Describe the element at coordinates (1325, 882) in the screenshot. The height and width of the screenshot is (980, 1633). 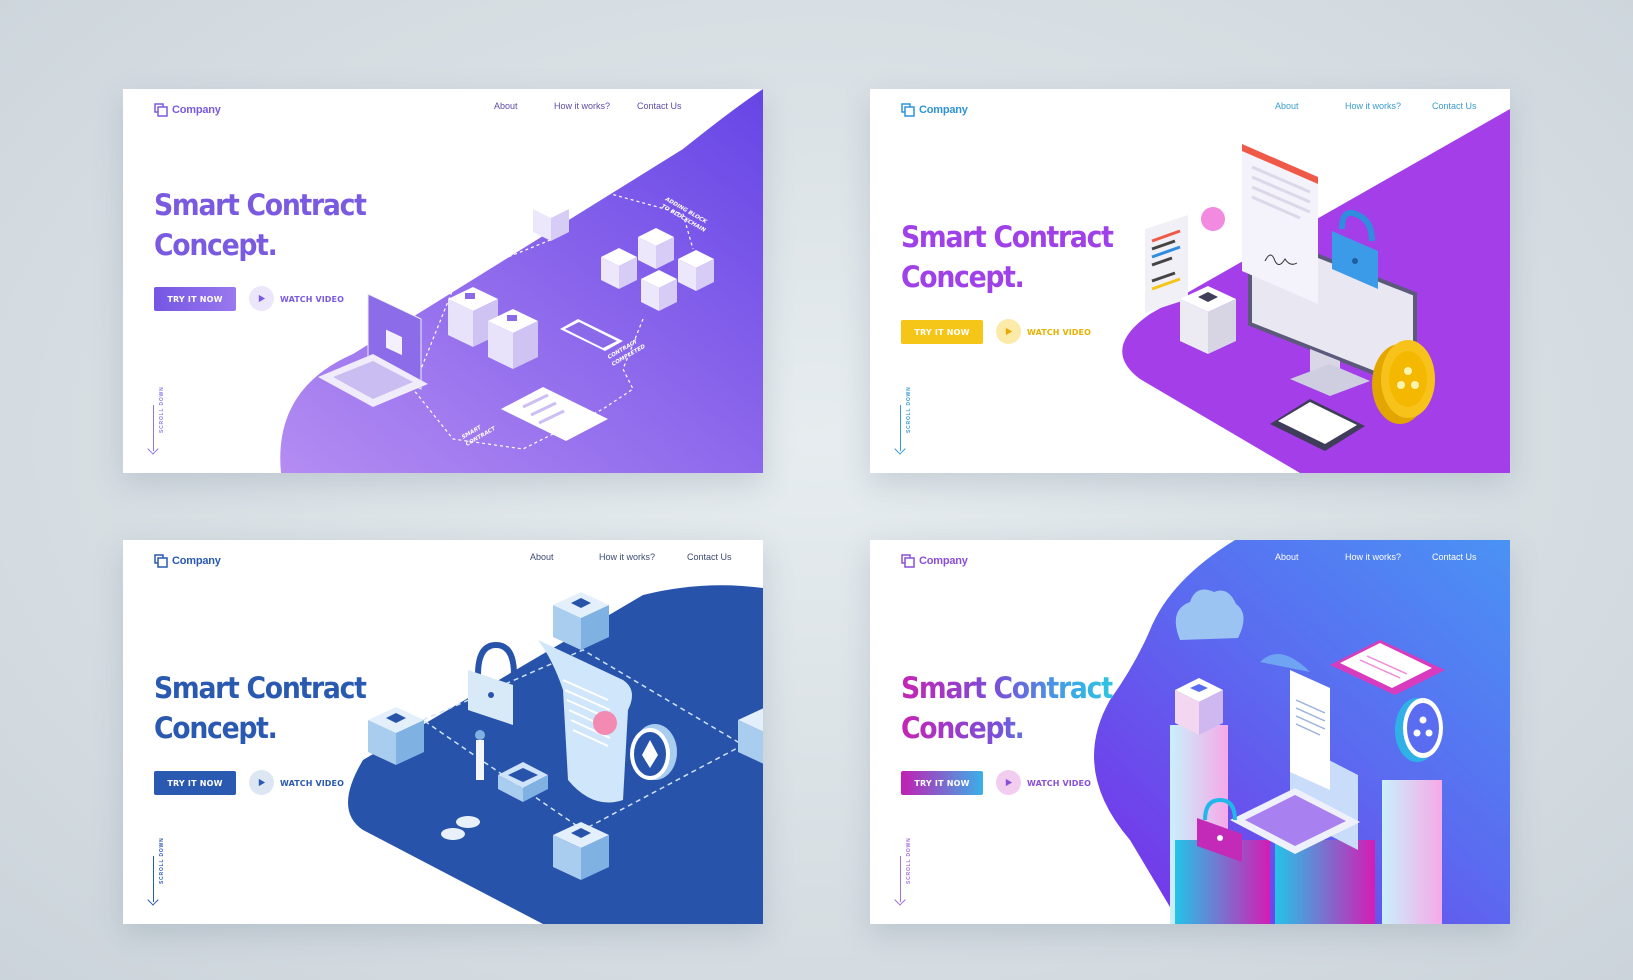
I see `center-pillar` at that location.